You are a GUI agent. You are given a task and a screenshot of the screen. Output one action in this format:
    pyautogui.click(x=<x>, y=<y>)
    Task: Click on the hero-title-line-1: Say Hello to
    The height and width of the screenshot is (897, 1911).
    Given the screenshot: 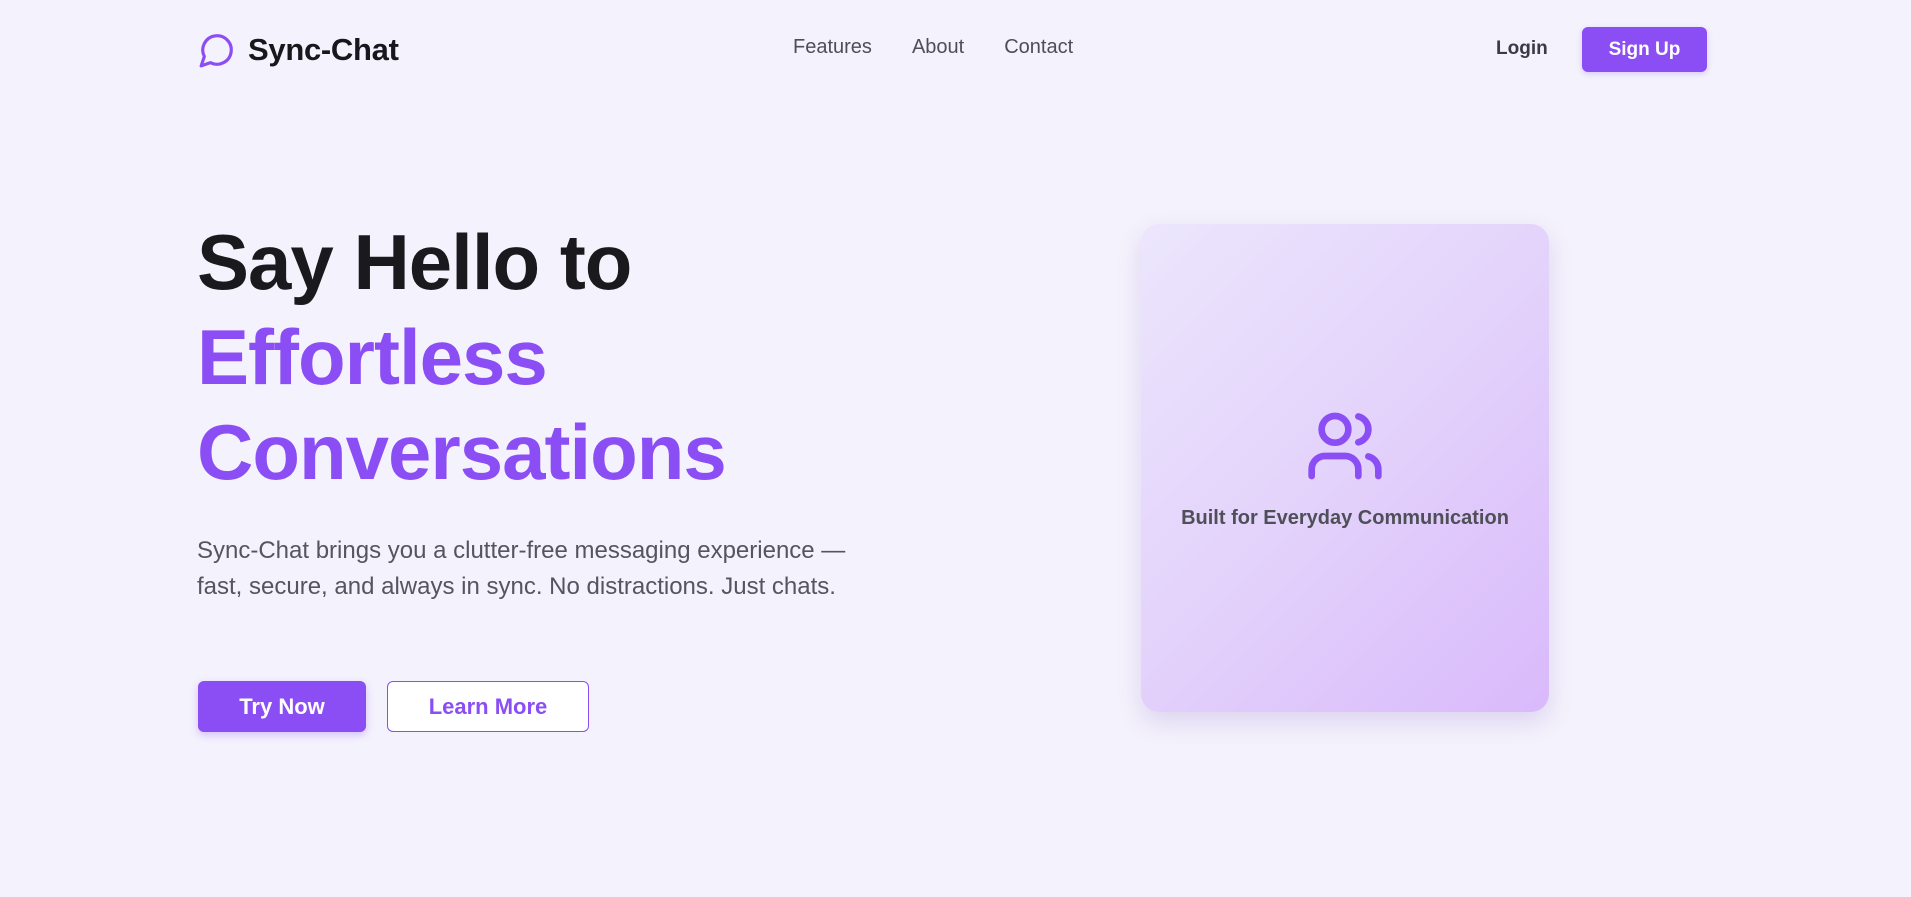 What is the action you would take?
    pyautogui.click(x=414, y=262)
    